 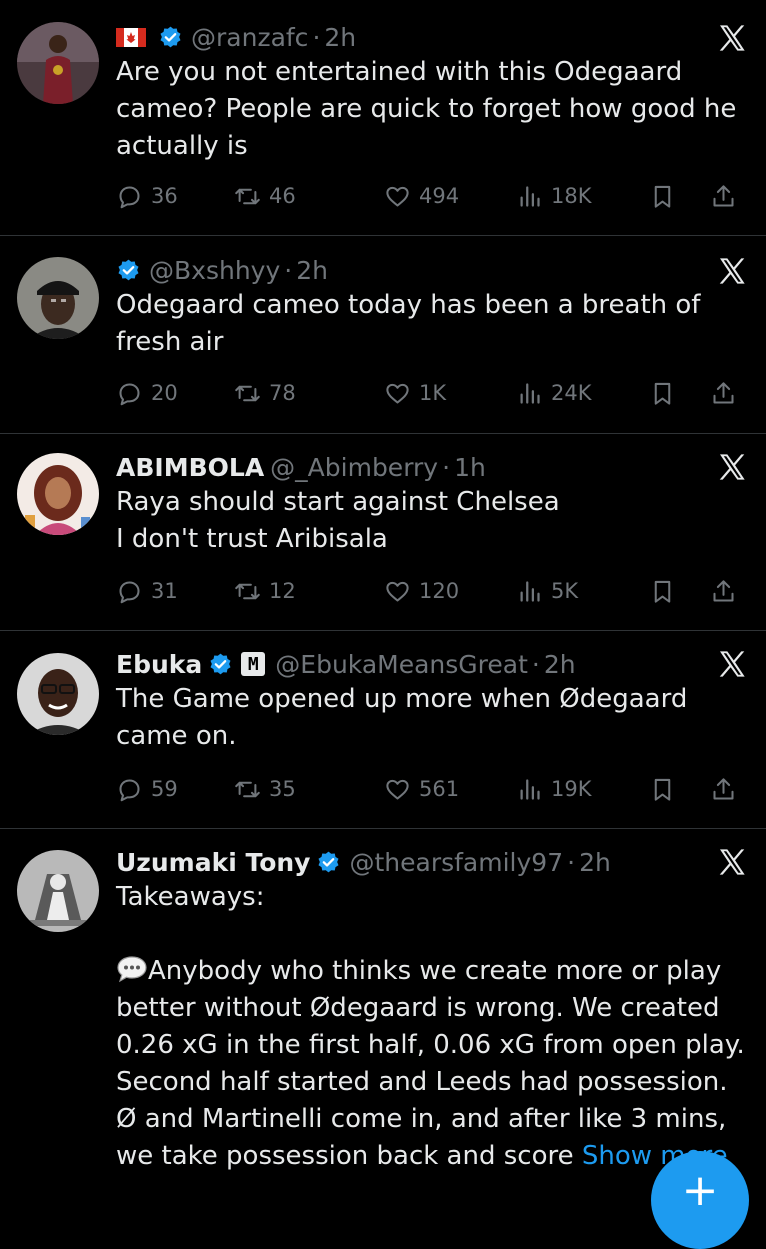 What do you see at coordinates (190, 467) in the screenshot?
I see `tweet-username: ABIMBOLA` at bounding box center [190, 467].